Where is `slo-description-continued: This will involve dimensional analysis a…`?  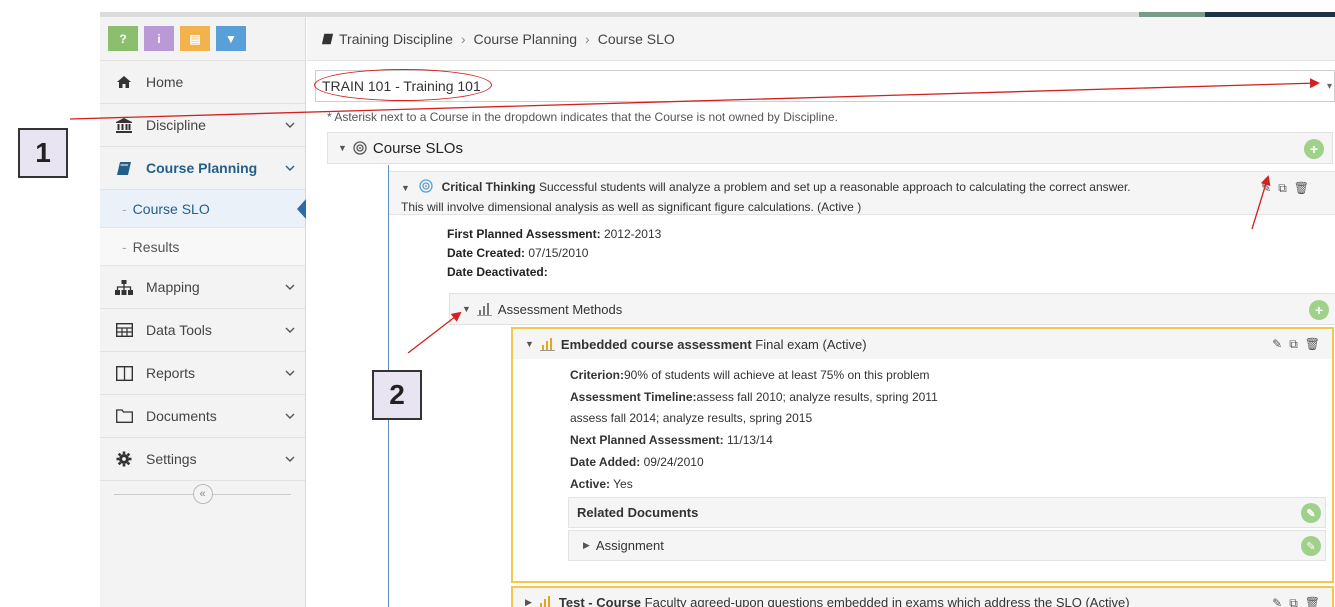
slo-description-continued: This will involve dimensional analysis a… is located at coordinates (631, 207).